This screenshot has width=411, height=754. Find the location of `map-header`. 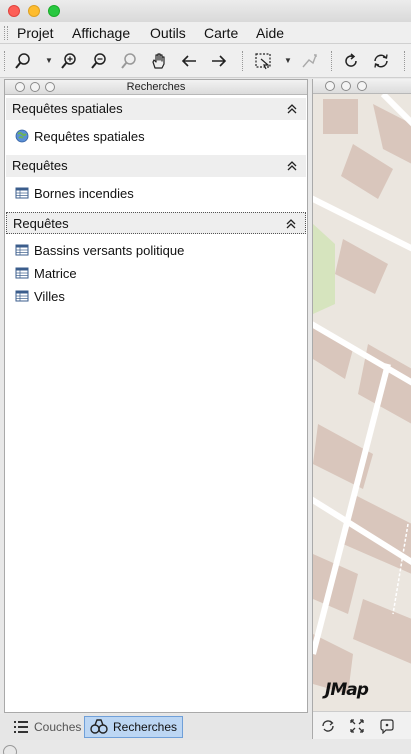

map-header is located at coordinates (362, 86).